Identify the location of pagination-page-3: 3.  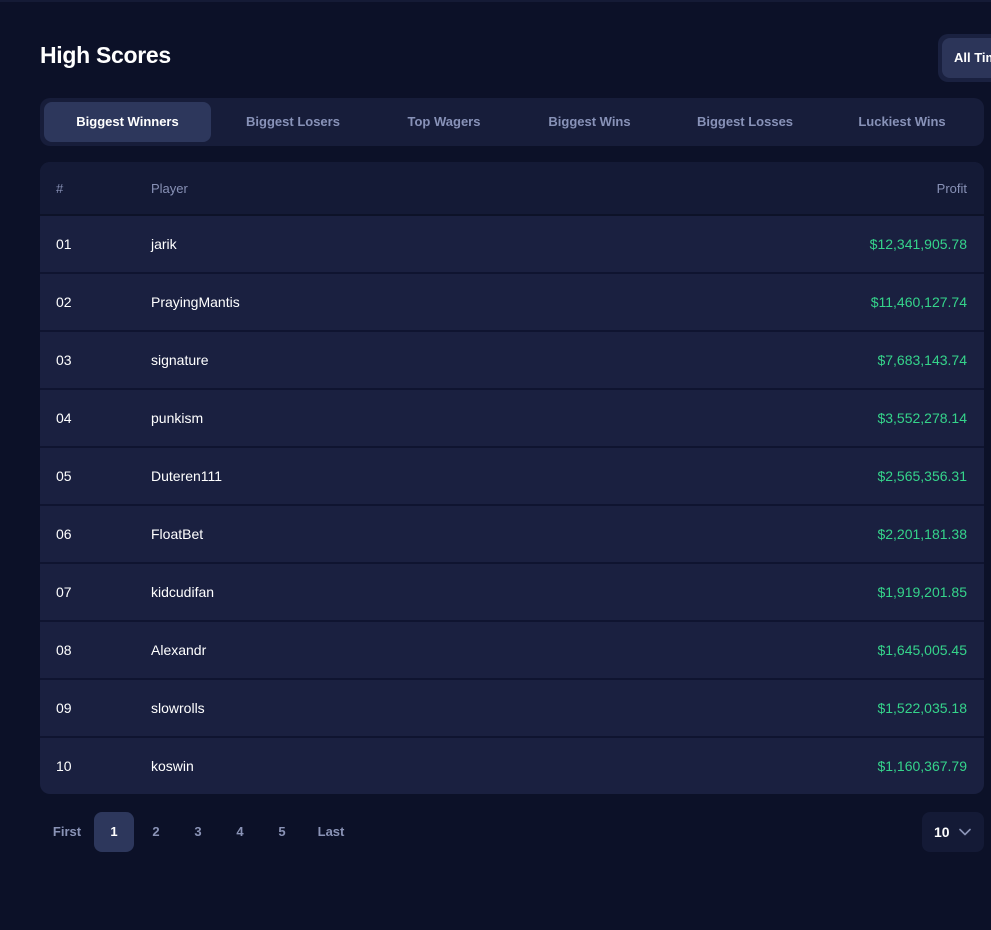
(198, 832).